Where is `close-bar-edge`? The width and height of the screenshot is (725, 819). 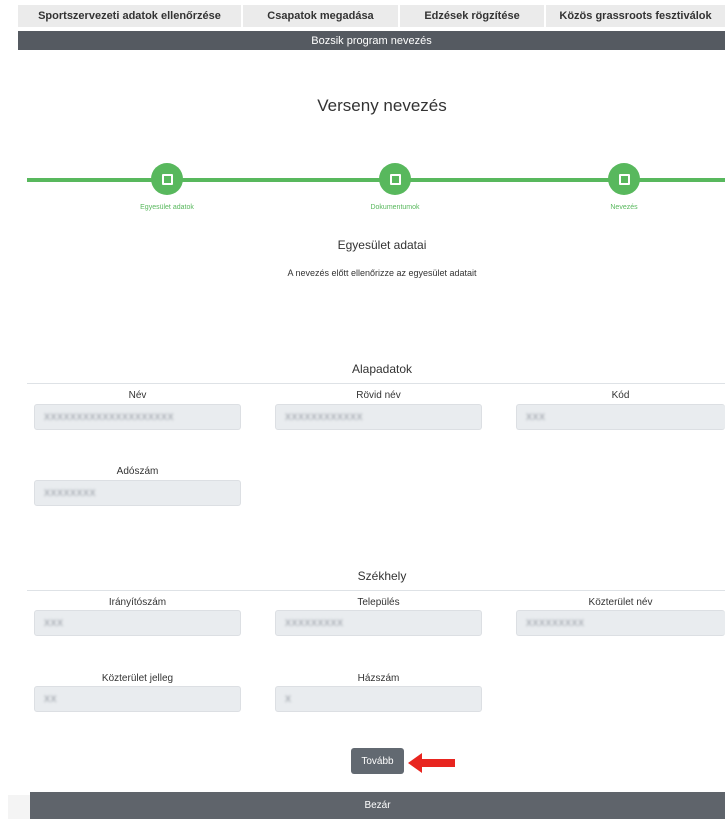
close-bar-edge is located at coordinates (19, 807).